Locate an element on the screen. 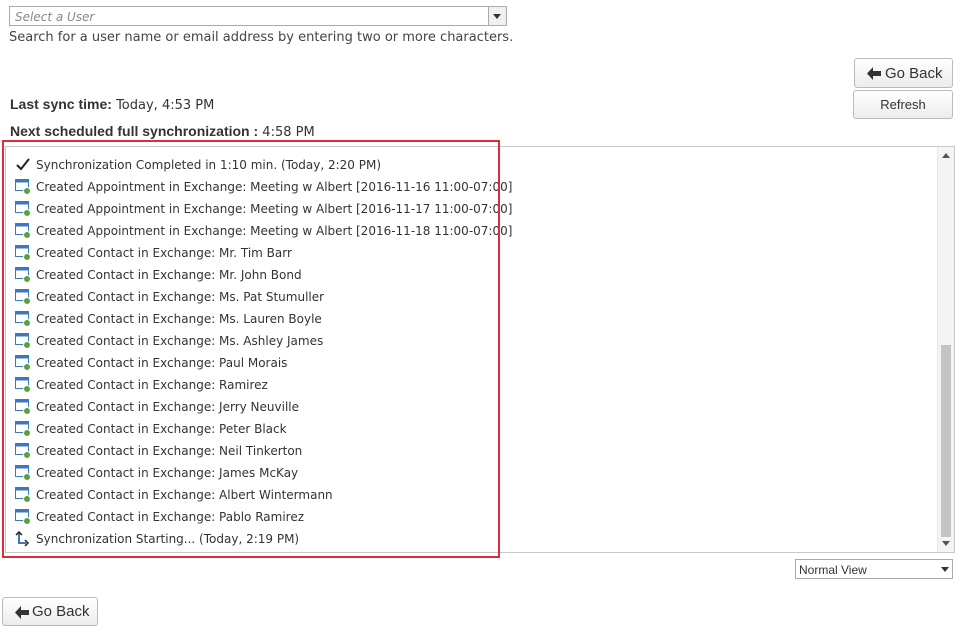  check-icon is located at coordinates (23, 165).